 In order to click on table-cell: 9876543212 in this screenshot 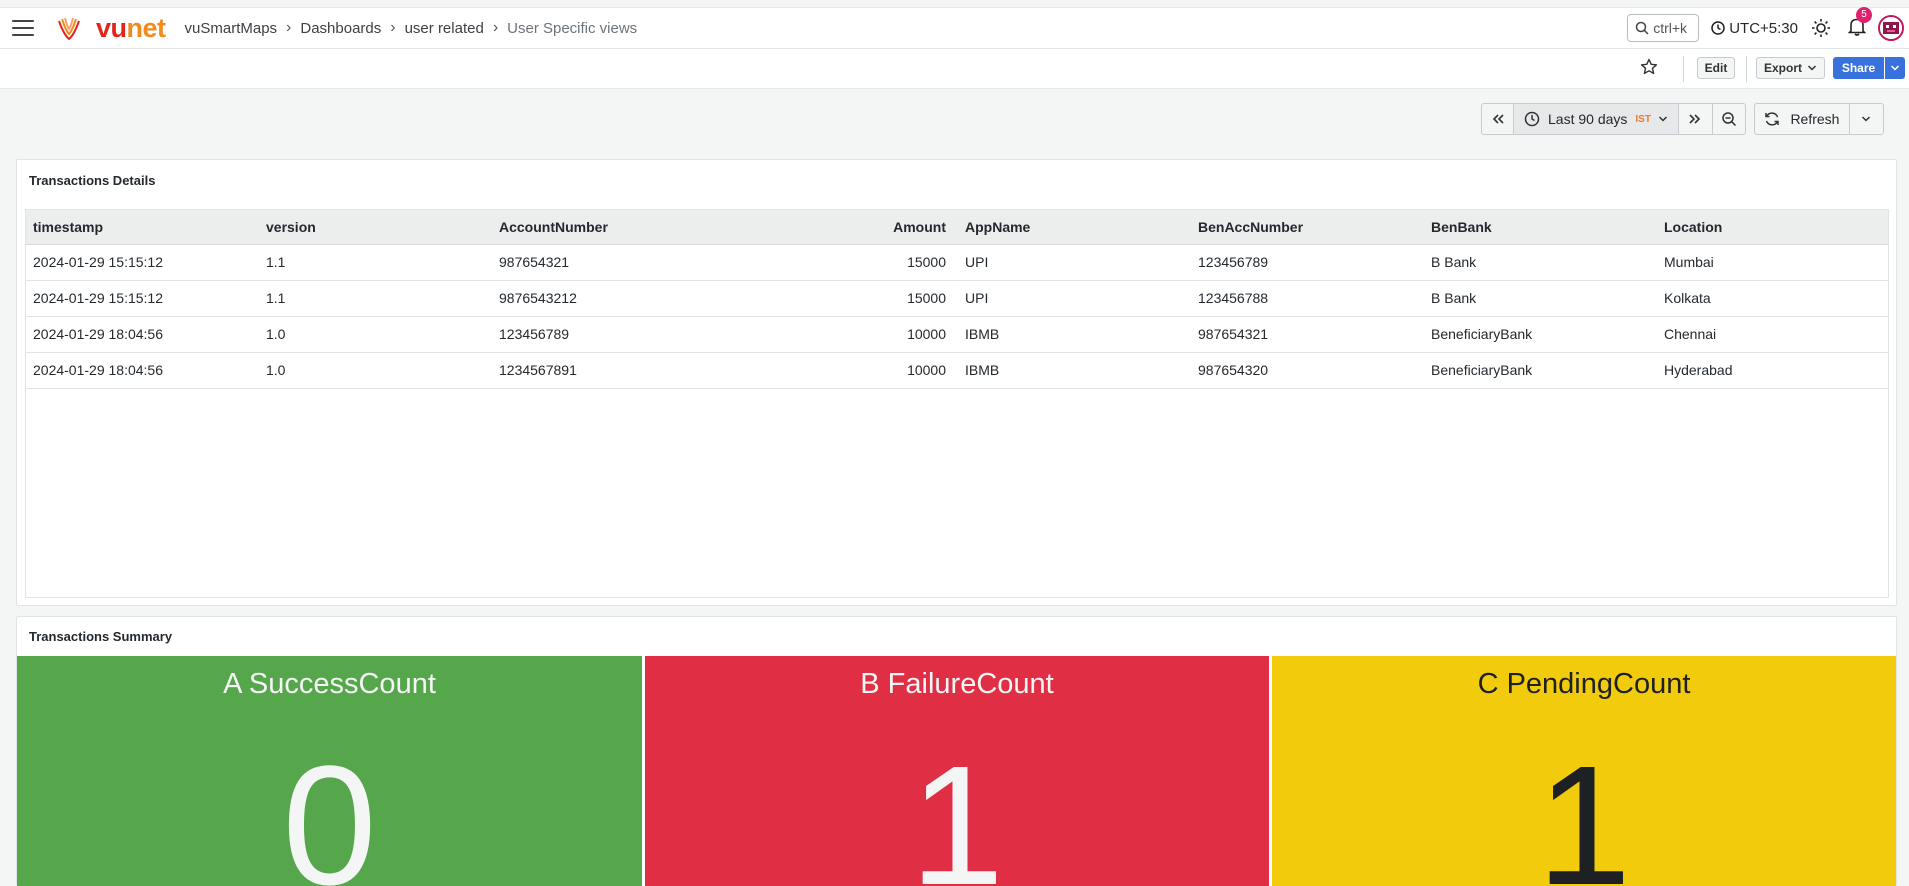, I will do `click(608, 298)`.